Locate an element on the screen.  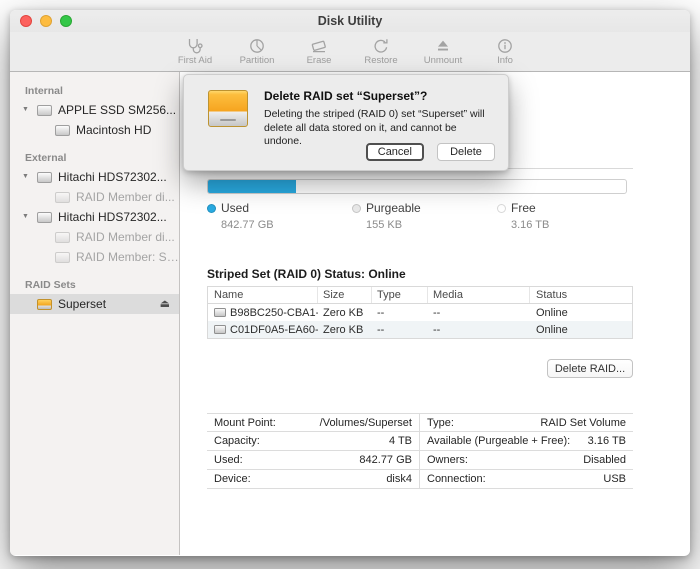
info-label: Device: is located at coordinates (232, 479).